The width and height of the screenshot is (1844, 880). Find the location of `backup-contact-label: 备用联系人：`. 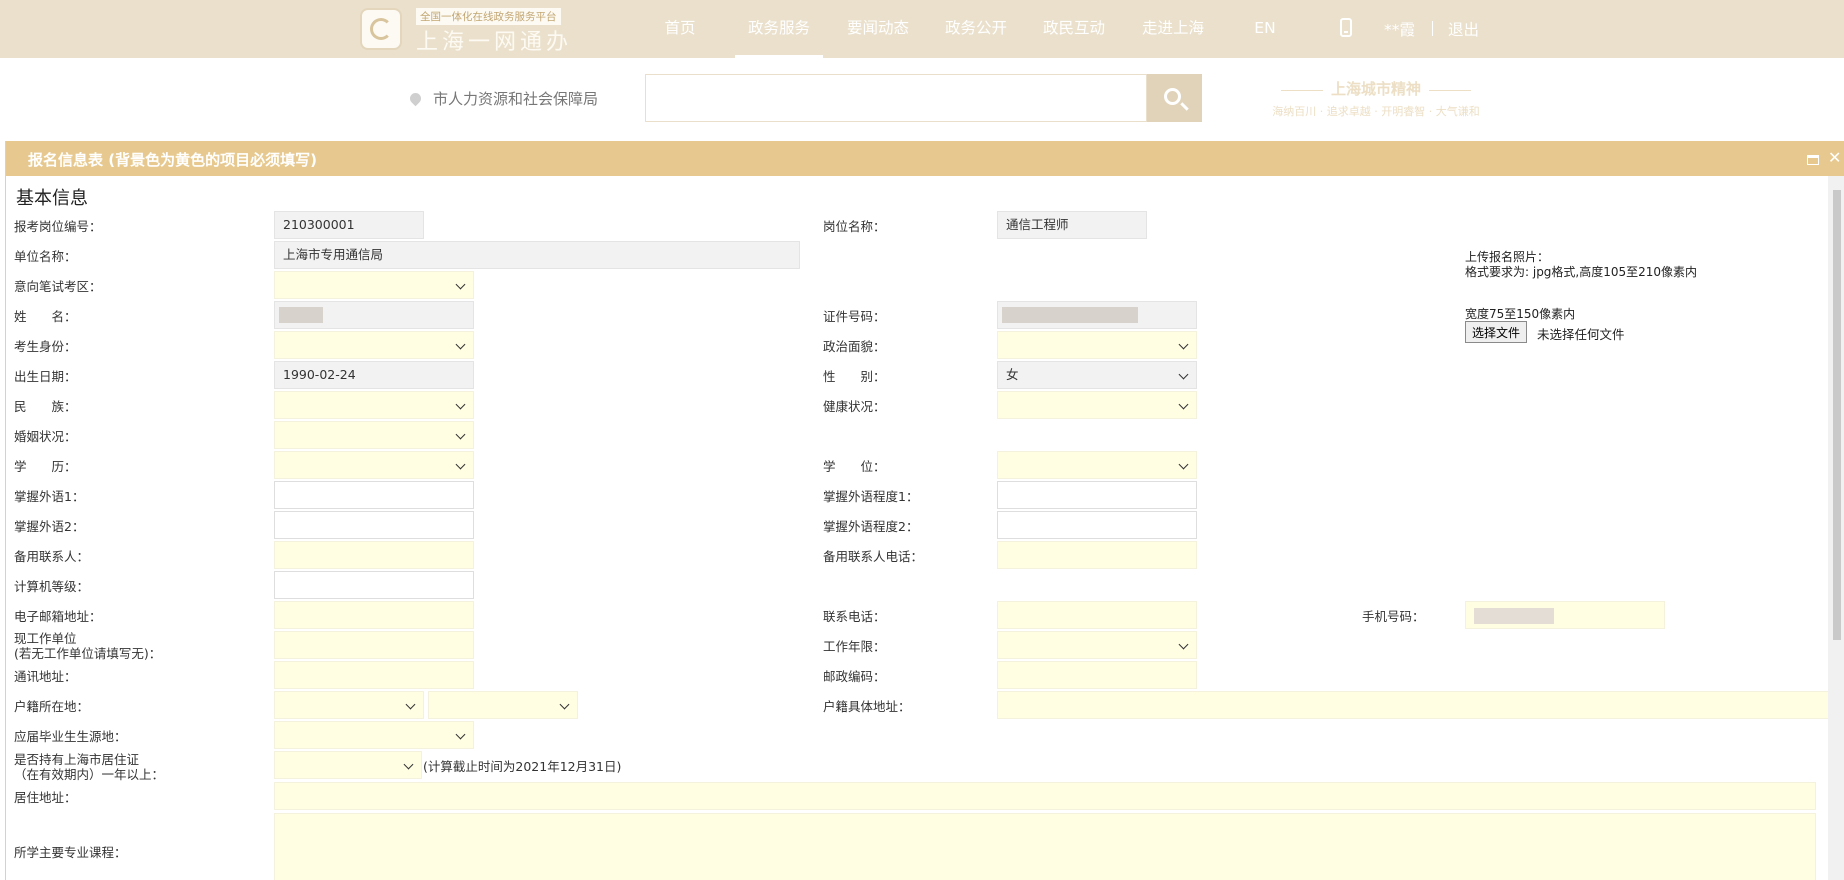

backup-contact-label: 备用联系人： is located at coordinates (52, 556).